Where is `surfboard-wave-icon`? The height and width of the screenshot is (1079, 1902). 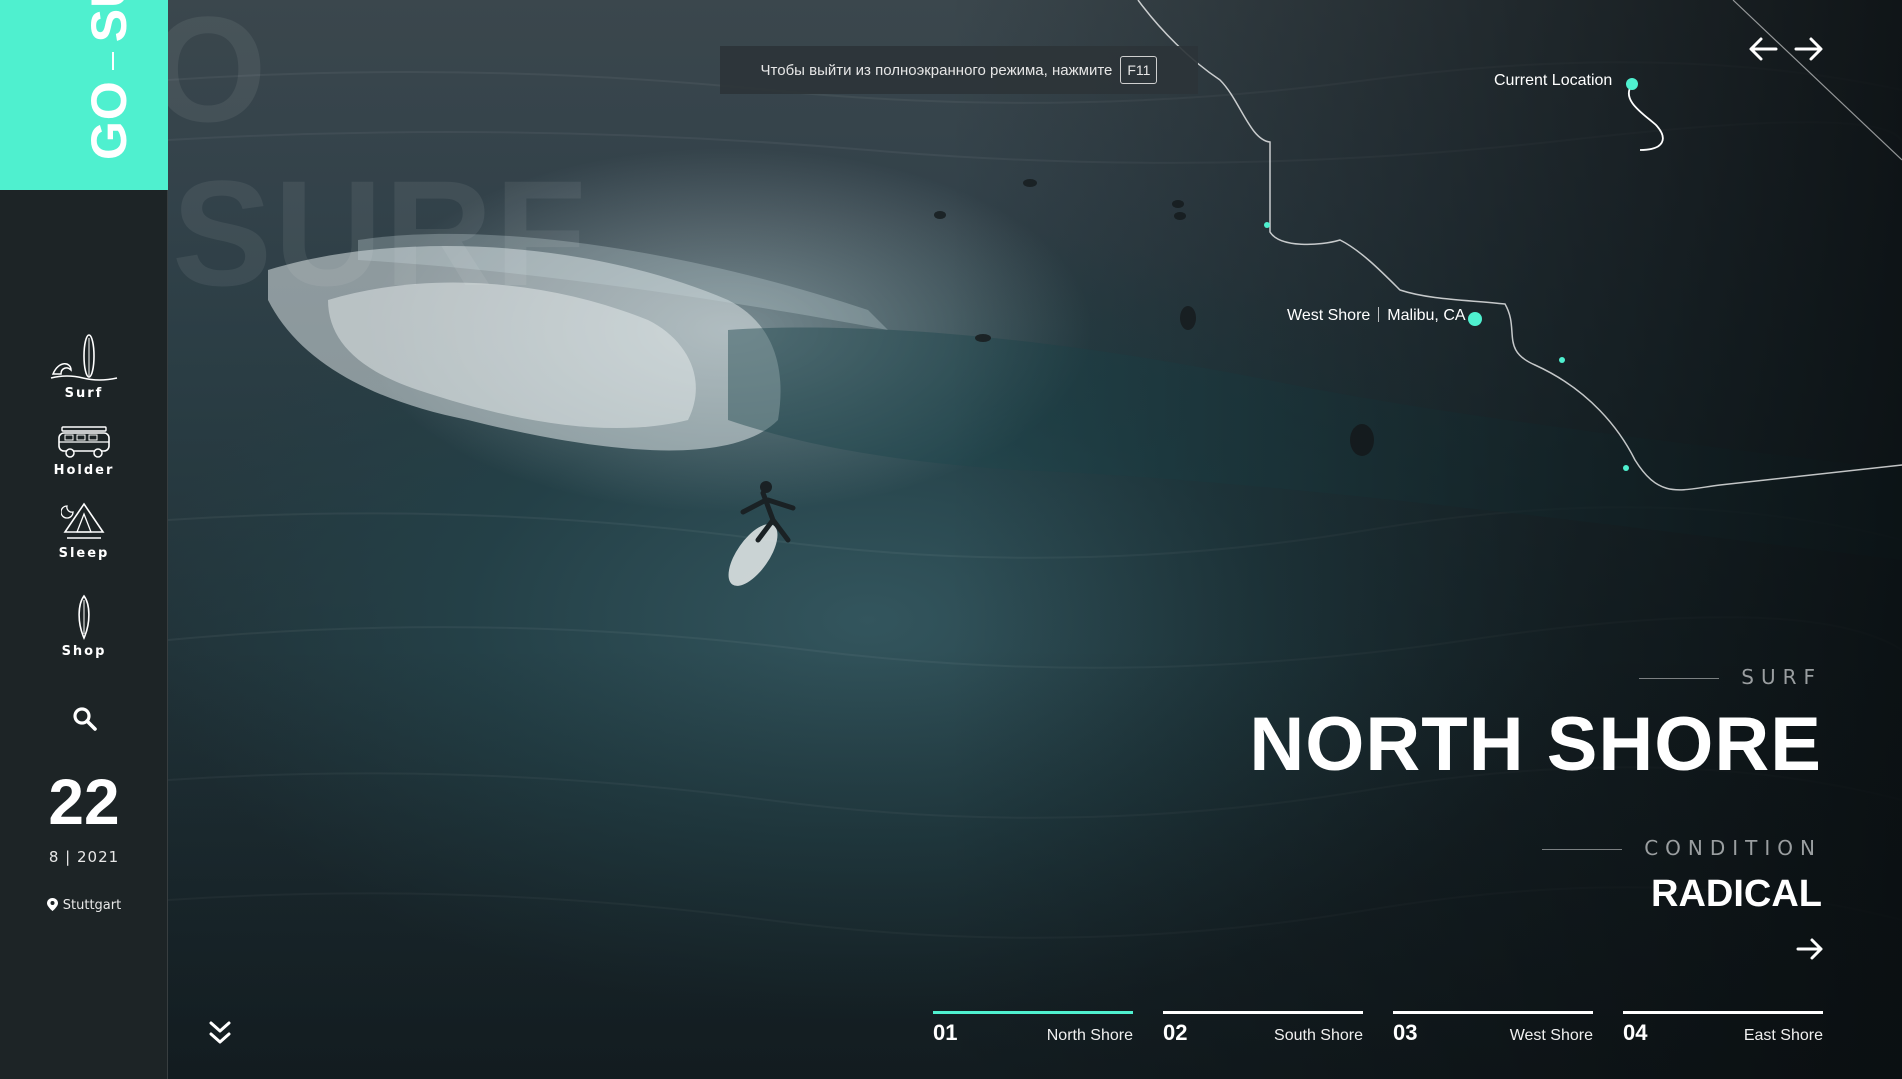
surfboard-wave-icon is located at coordinates (84, 357).